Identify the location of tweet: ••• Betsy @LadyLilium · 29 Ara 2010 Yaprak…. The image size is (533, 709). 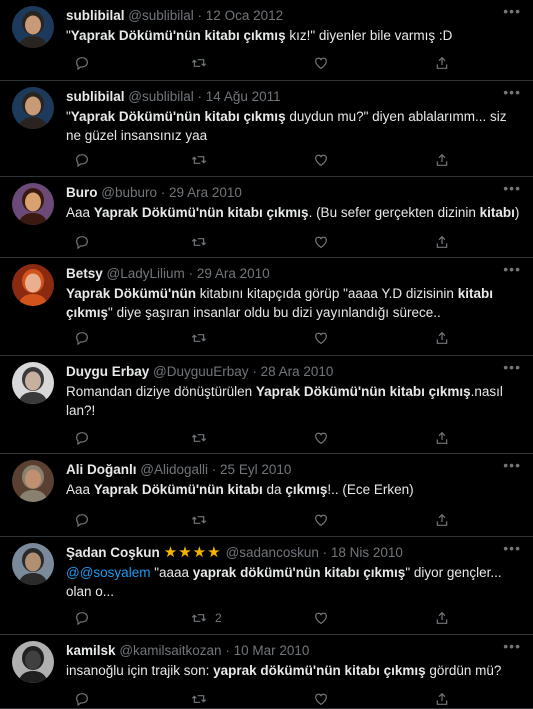
(266, 307).